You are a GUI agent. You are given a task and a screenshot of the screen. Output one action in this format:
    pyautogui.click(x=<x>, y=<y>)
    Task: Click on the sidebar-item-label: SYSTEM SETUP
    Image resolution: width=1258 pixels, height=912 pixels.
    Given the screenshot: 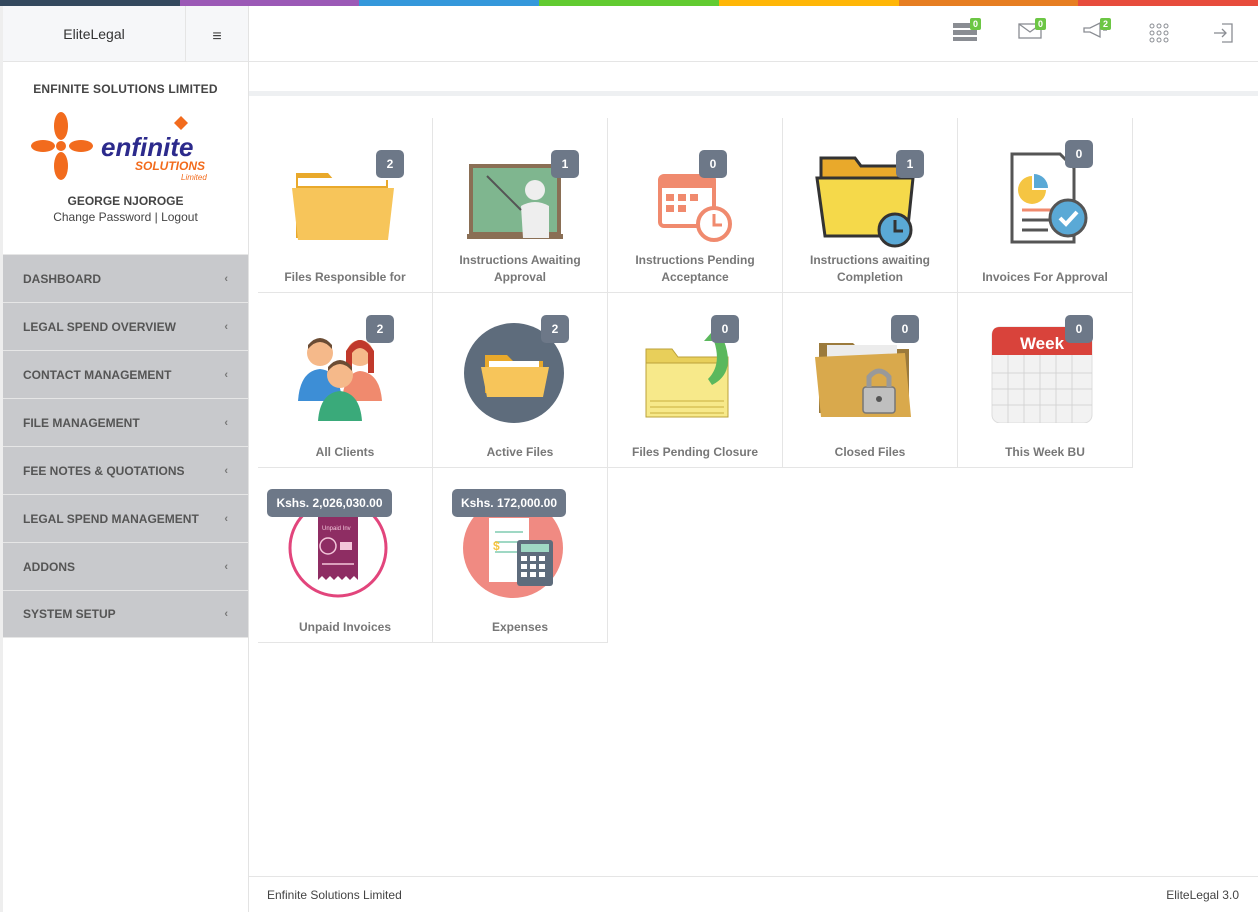 What is the action you would take?
    pyautogui.click(x=69, y=614)
    